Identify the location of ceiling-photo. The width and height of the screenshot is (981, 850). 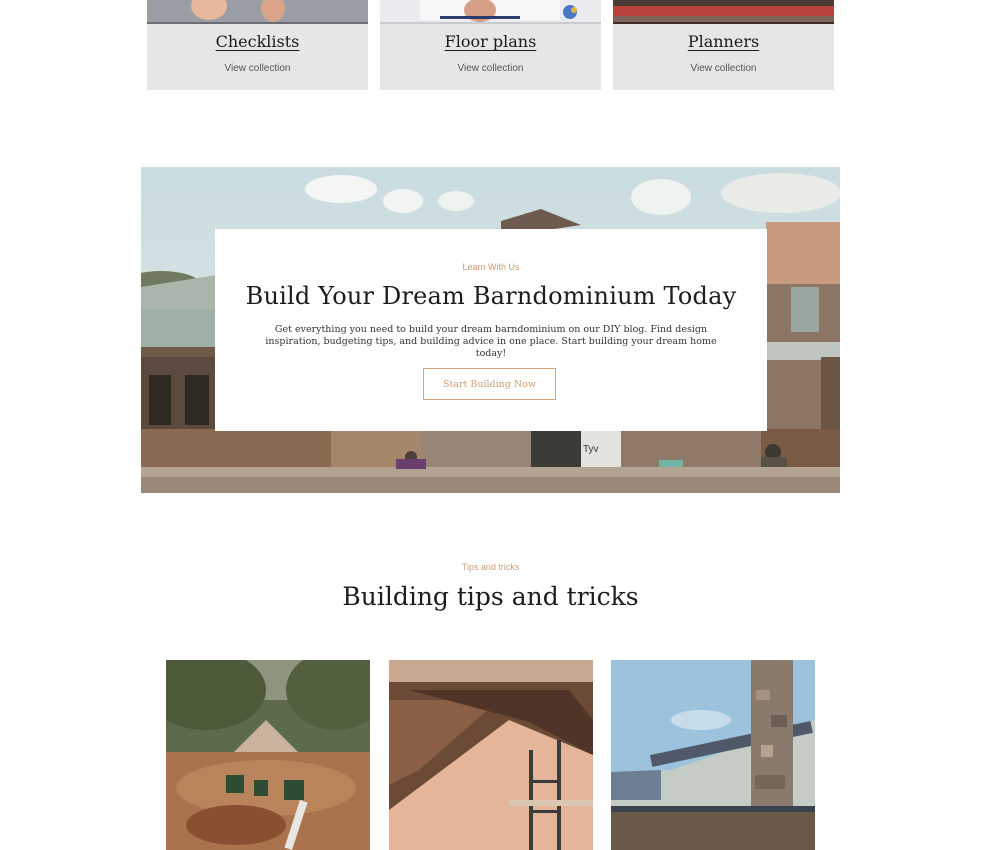
(491, 755).